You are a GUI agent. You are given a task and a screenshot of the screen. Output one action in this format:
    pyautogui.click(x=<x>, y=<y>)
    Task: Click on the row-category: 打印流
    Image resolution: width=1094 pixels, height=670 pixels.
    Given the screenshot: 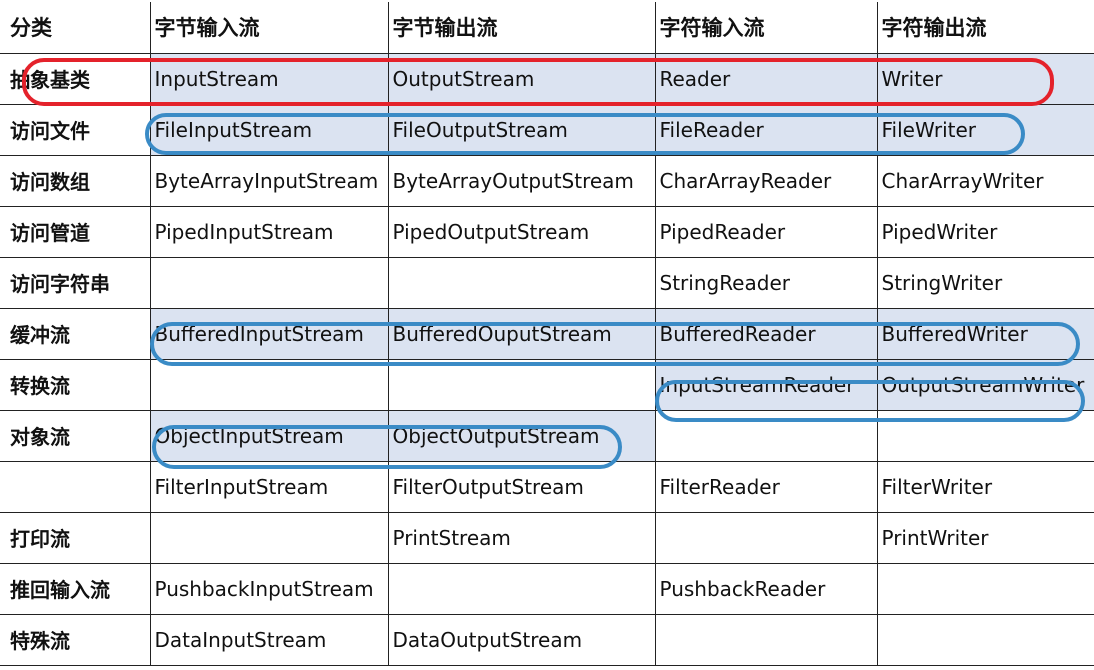 What is the action you would take?
    pyautogui.click(x=40, y=539)
    